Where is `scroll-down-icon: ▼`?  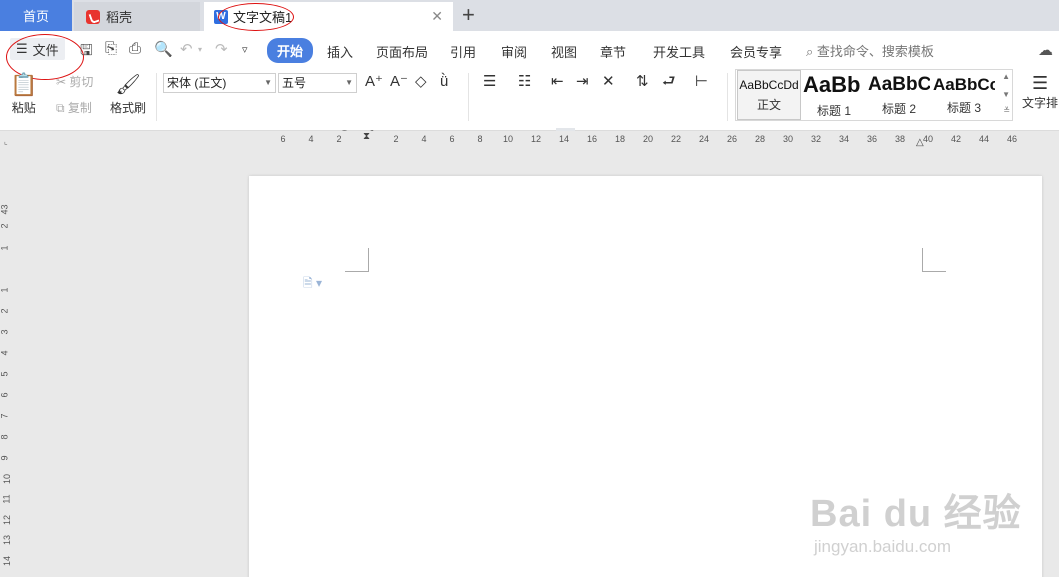 scroll-down-icon: ▼ is located at coordinates (1006, 94).